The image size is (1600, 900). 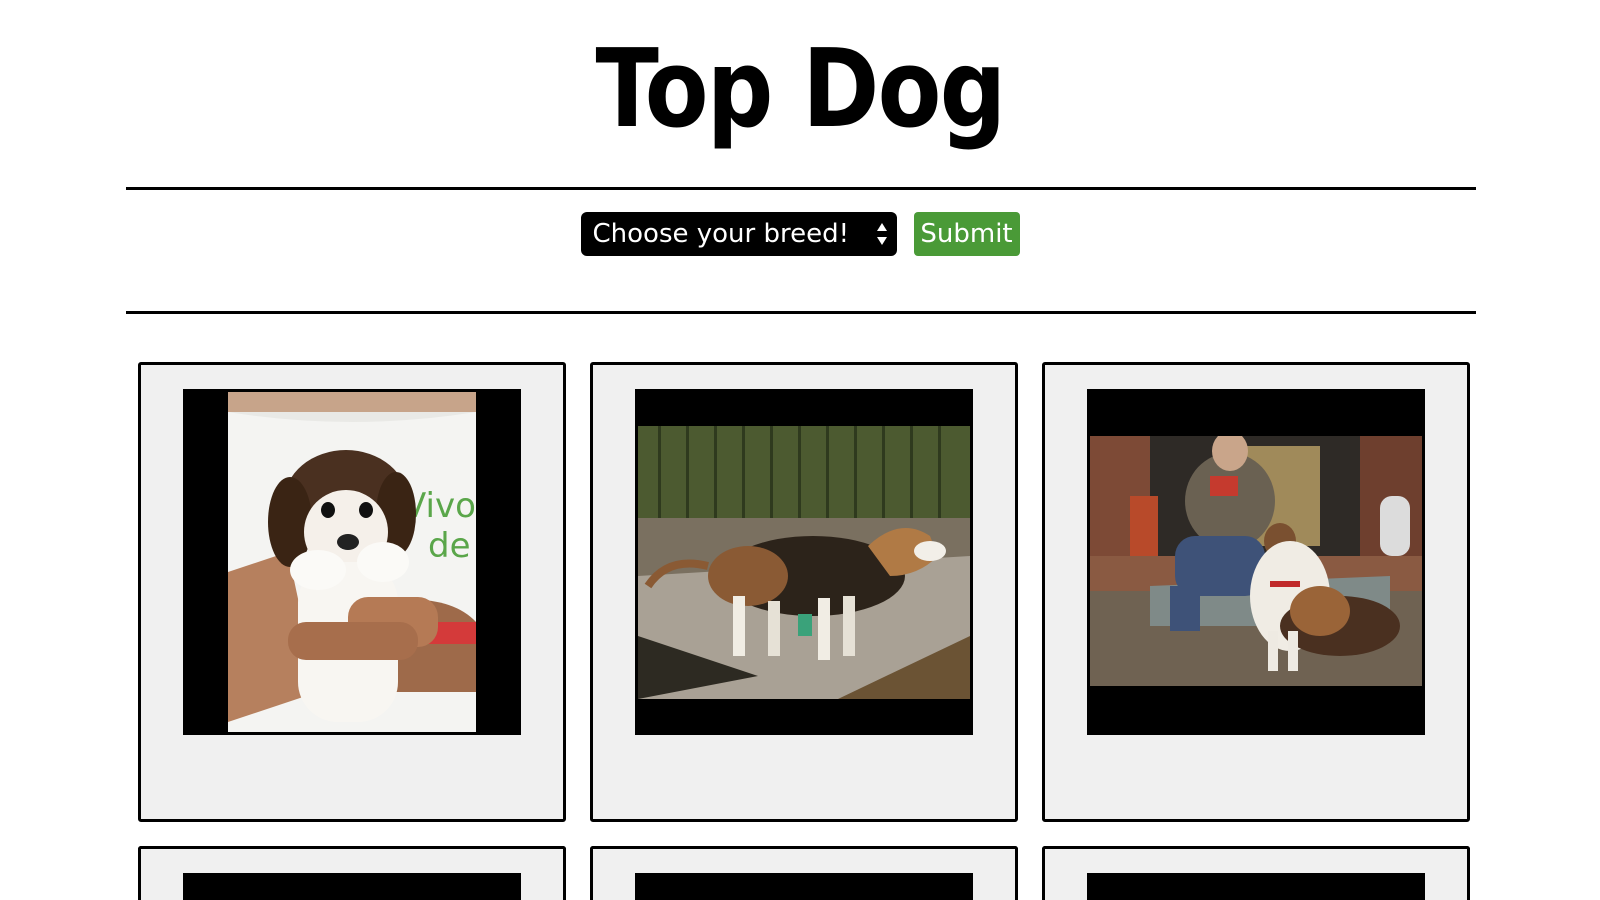 I want to click on beagle-by-fence-photo, so click(x=804, y=562).